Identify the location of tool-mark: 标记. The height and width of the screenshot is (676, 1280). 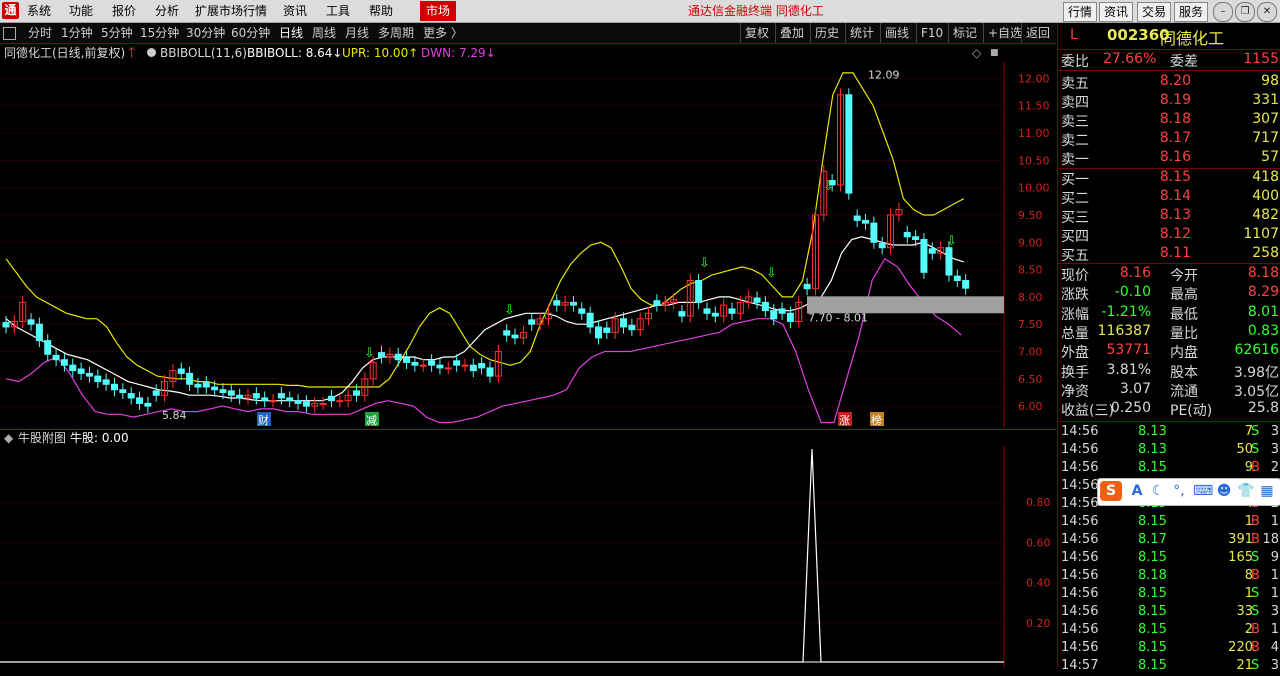
(964, 33).